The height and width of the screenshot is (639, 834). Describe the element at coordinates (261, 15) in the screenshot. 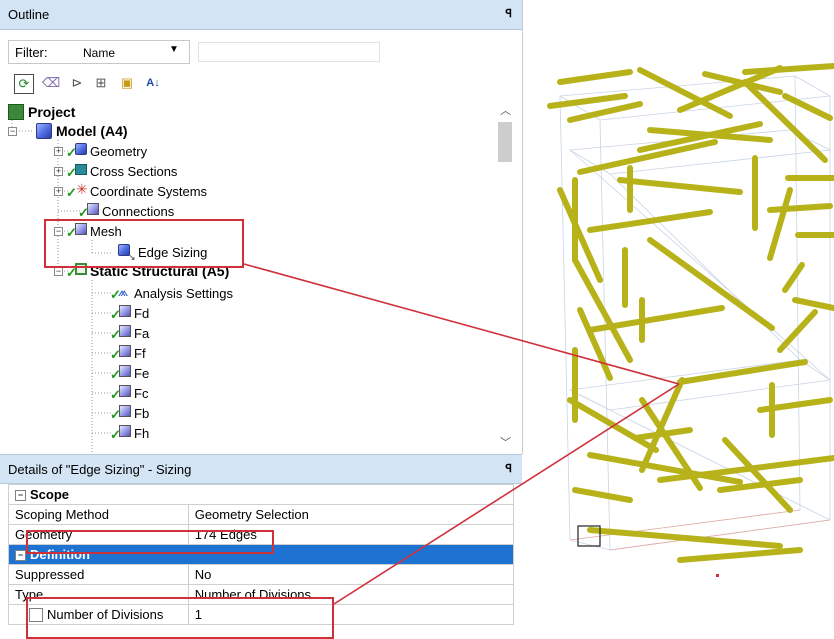

I see `outline-titlebar: Outline ꟼ` at that location.